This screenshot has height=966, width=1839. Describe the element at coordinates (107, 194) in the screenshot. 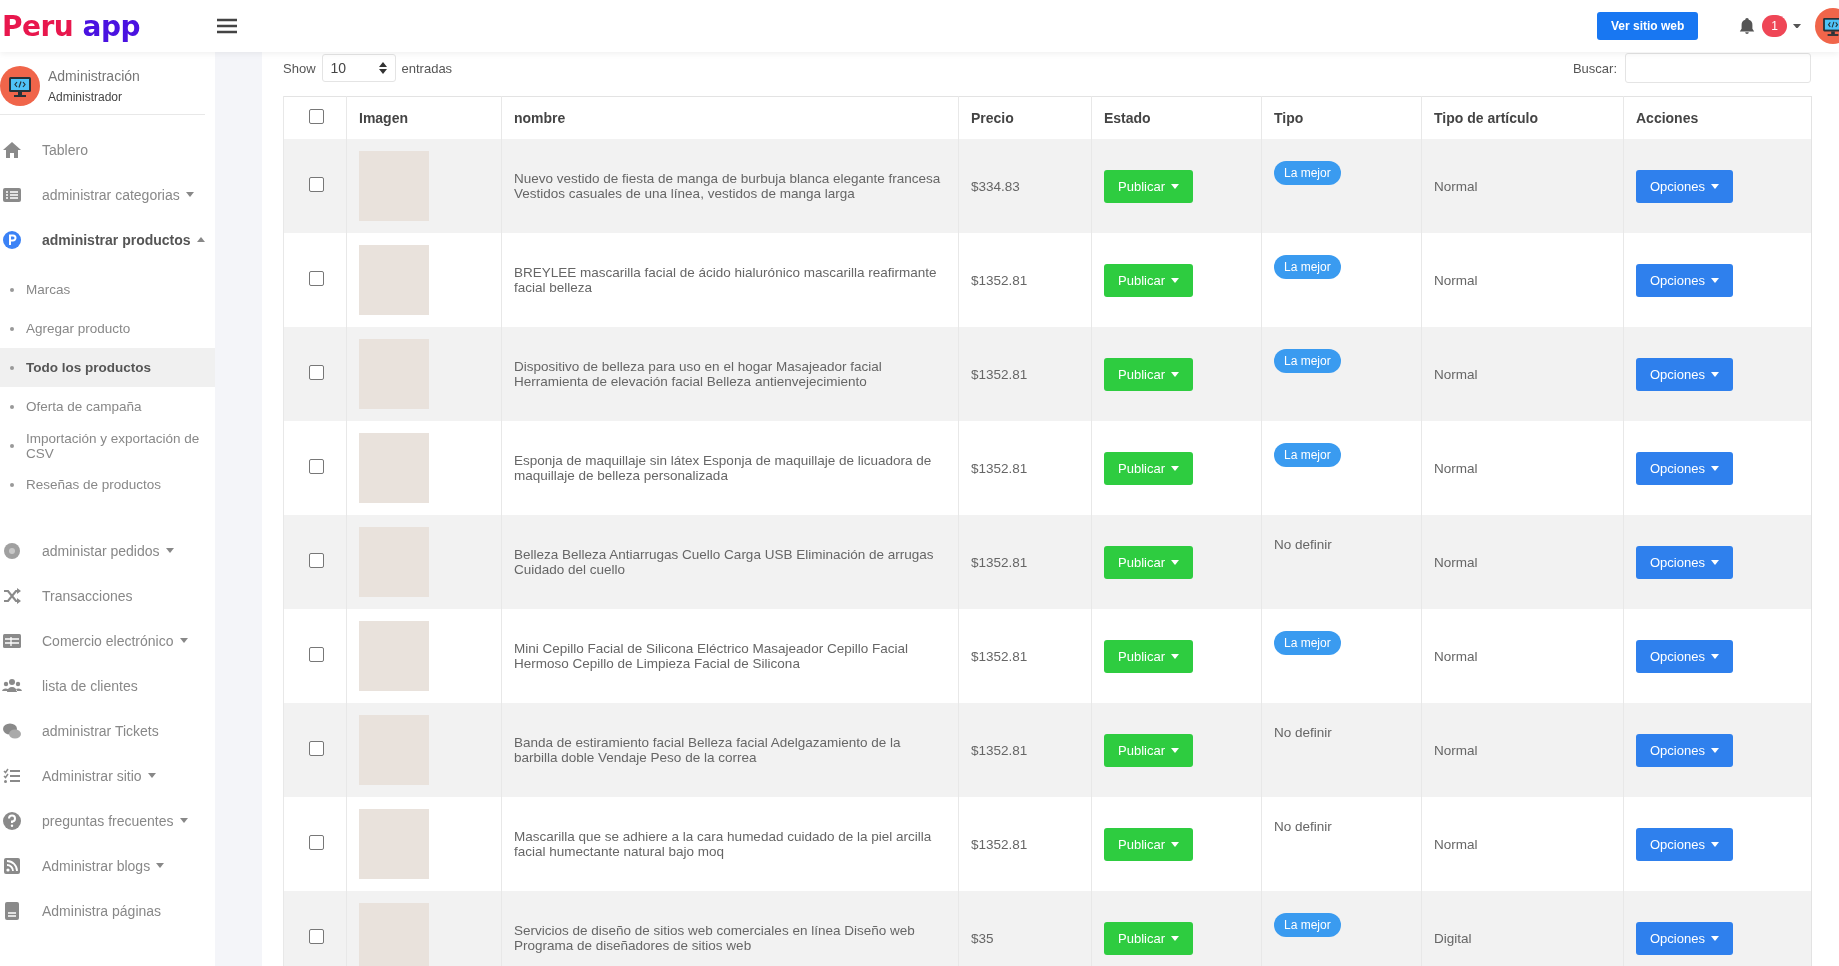

I see `sidebar-item: administrar categorias` at that location.